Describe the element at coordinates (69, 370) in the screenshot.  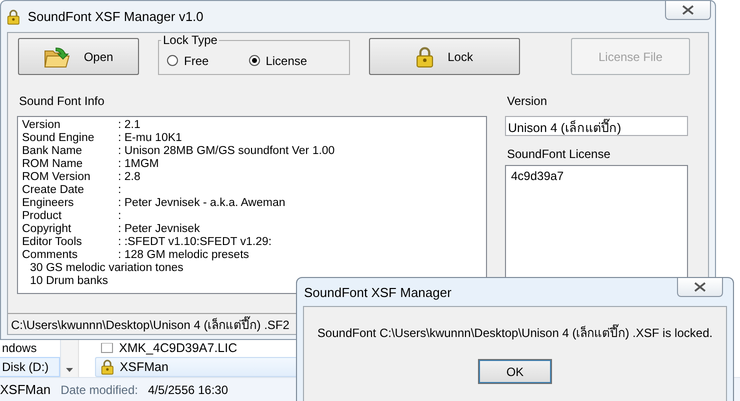
I see `dropdown-arrow-icon` at that location.